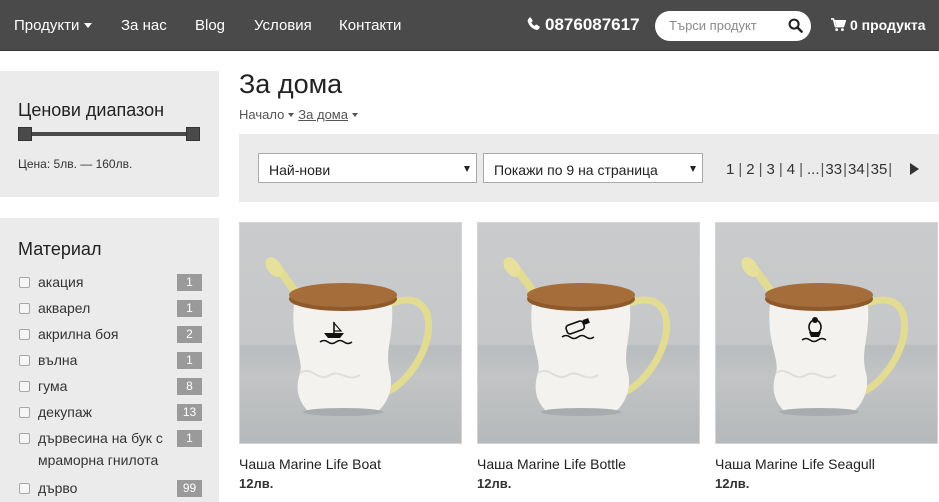 This screenshot has width=939, height=502. I want to click on price-slider-max-handle, so click(193, 134).